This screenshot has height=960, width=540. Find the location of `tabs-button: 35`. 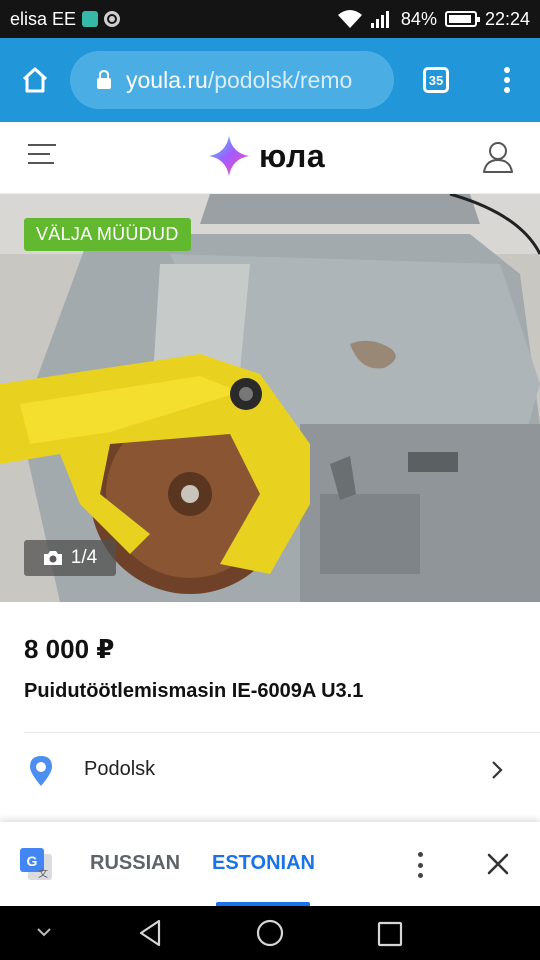

tabs-button: 35 is located at coordinates (436, 80).